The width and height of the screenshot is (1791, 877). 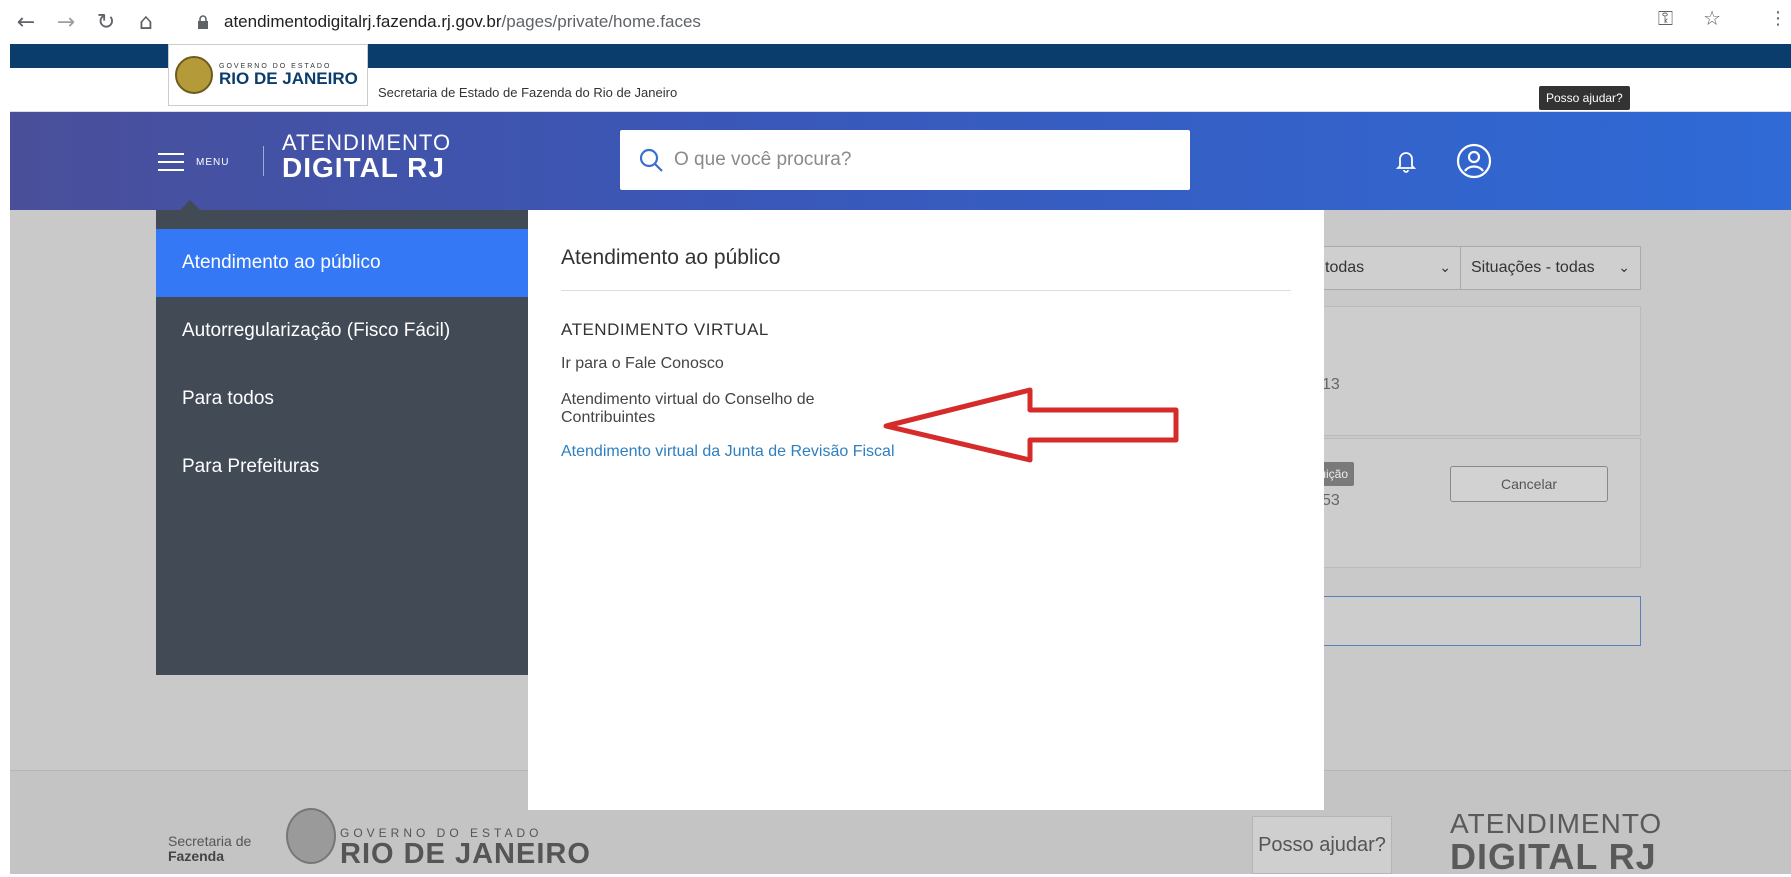 What do you see at coordinates (1529, 484) in the screenshot?
I see `cancel-button: Cancelar` at bounding box center [1529, 484].